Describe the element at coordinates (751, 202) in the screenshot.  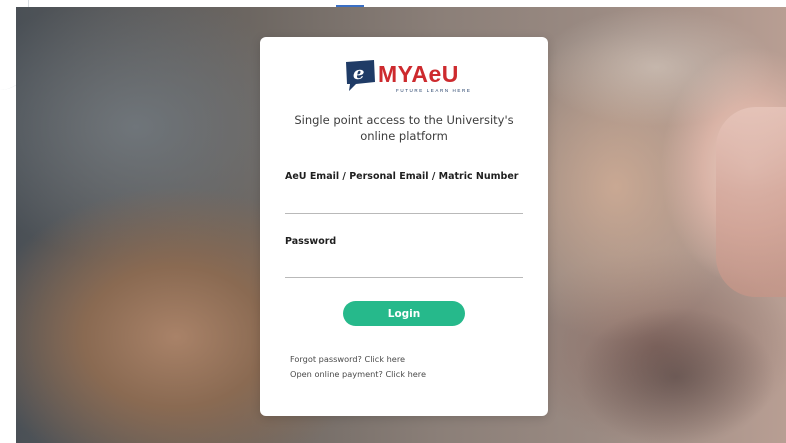
I see `background-cup-shape` at that location.